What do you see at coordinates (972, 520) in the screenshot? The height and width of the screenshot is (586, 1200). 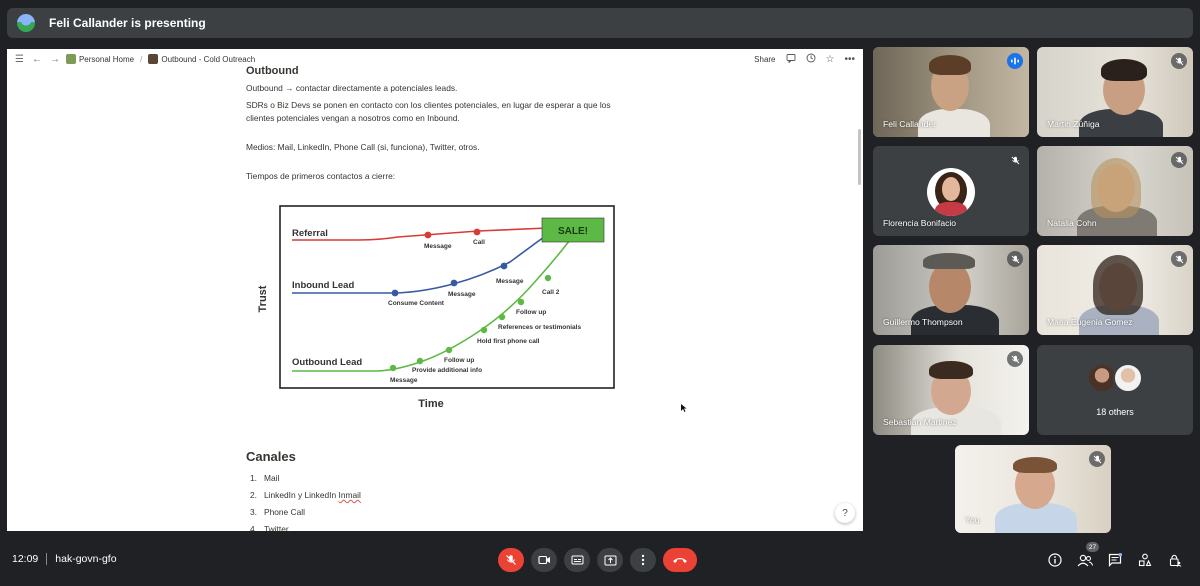 I see `participant-name: You` at bounding box center [972, 520].